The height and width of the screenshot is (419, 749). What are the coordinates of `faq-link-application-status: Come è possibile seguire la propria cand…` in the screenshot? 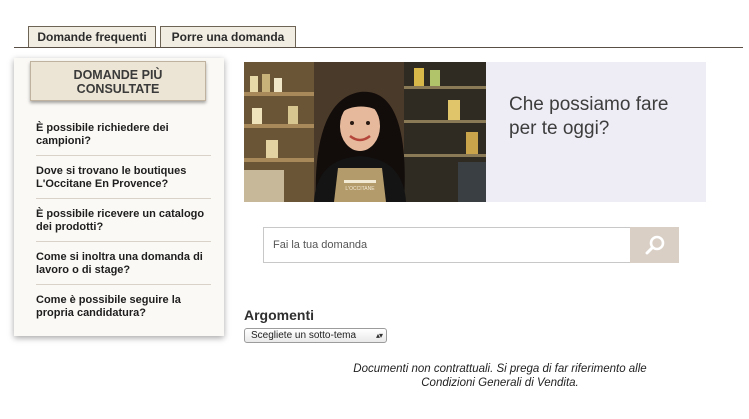 It's located at (123, 306).